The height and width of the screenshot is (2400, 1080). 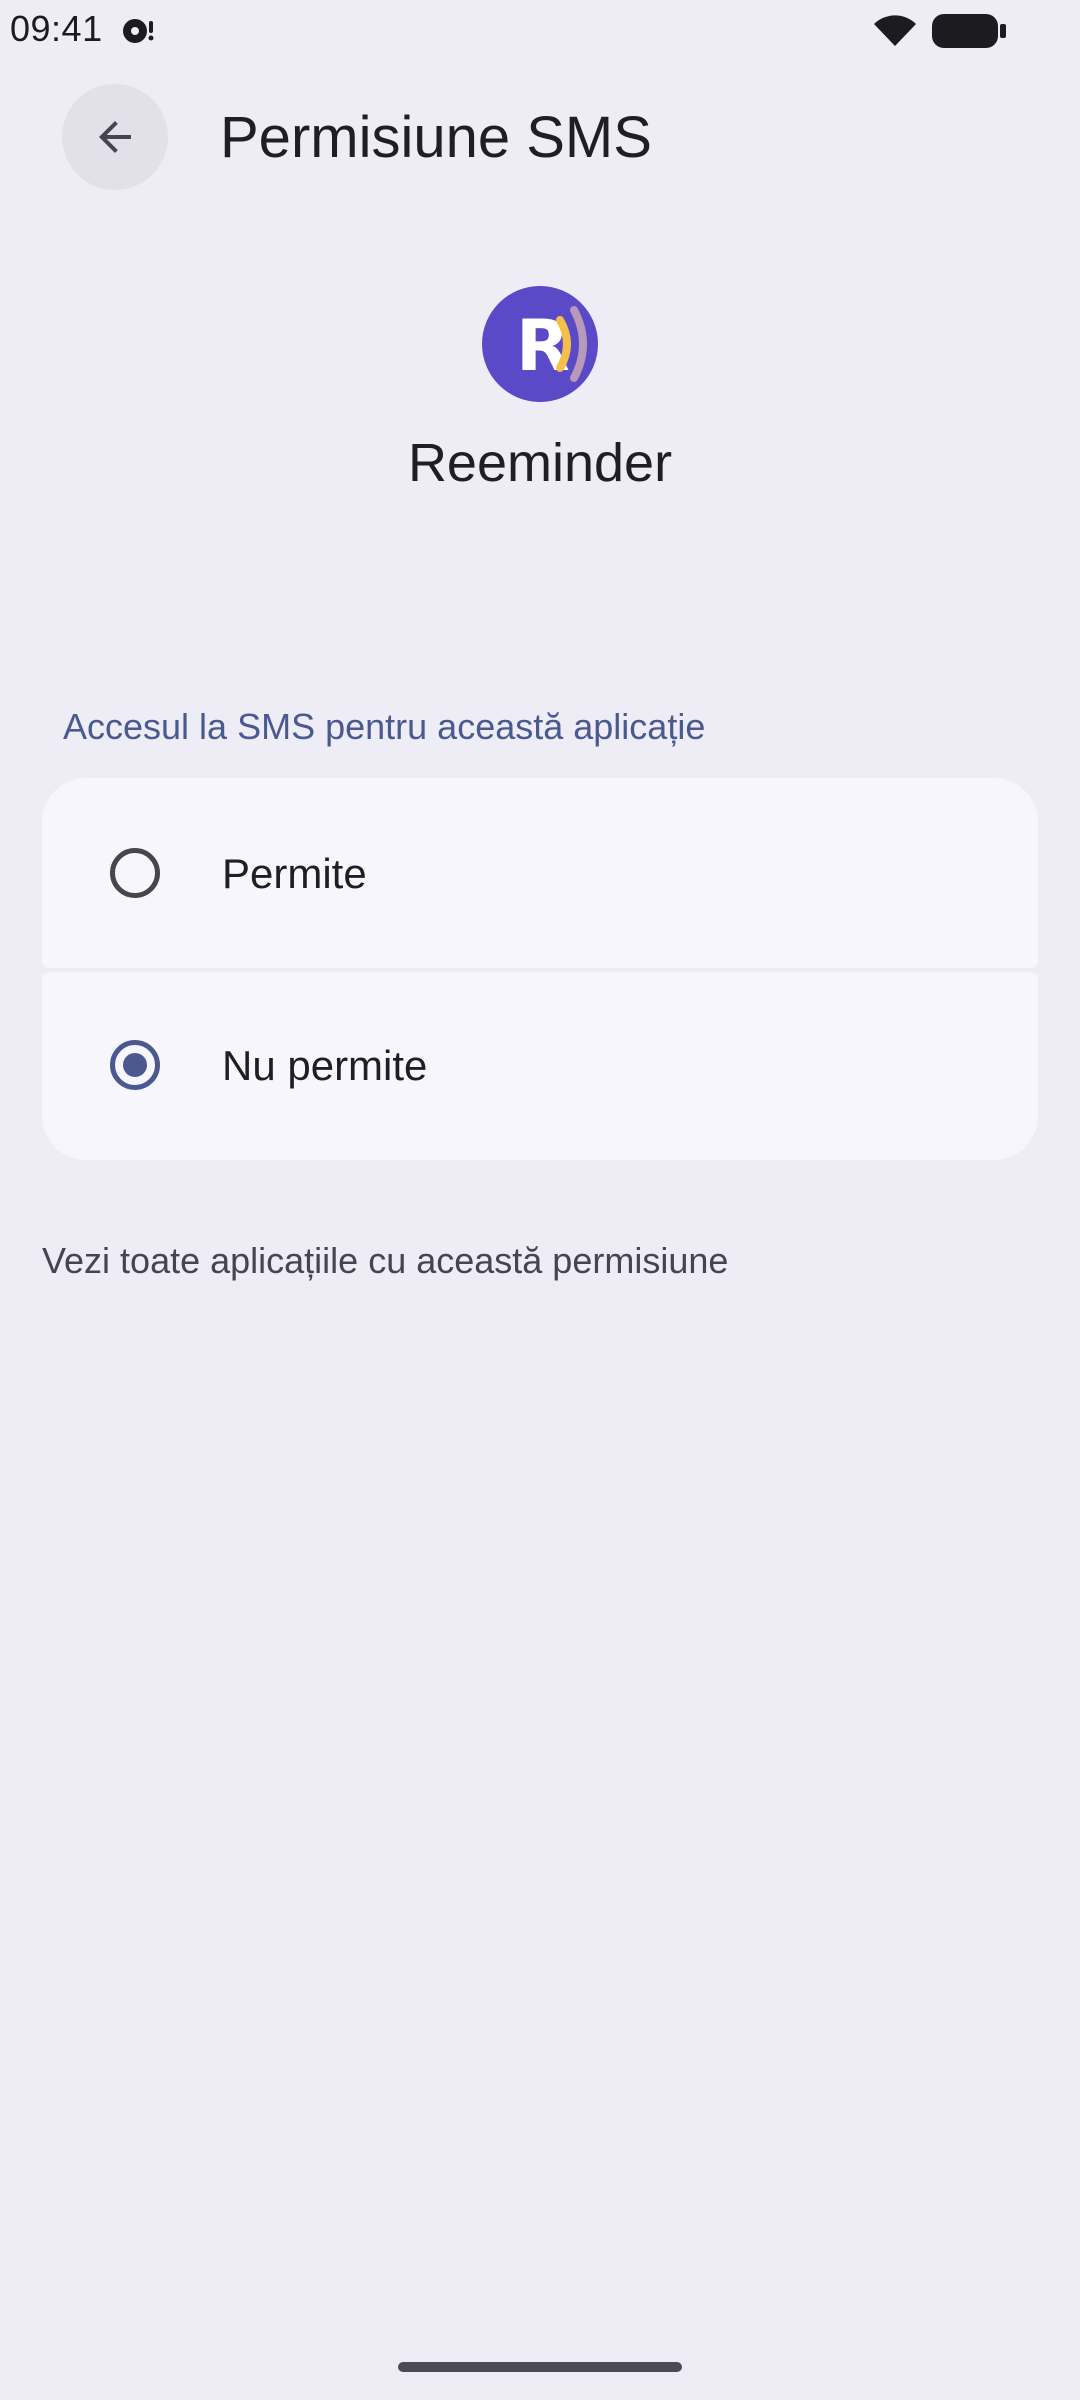 I want to click on page-title: Permisiune SMS, so click(x=436, y=137).